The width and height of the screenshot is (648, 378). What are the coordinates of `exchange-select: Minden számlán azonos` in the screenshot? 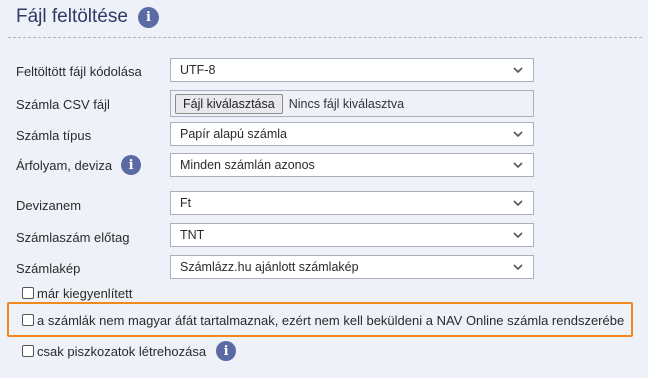 It's located at (352, 165).